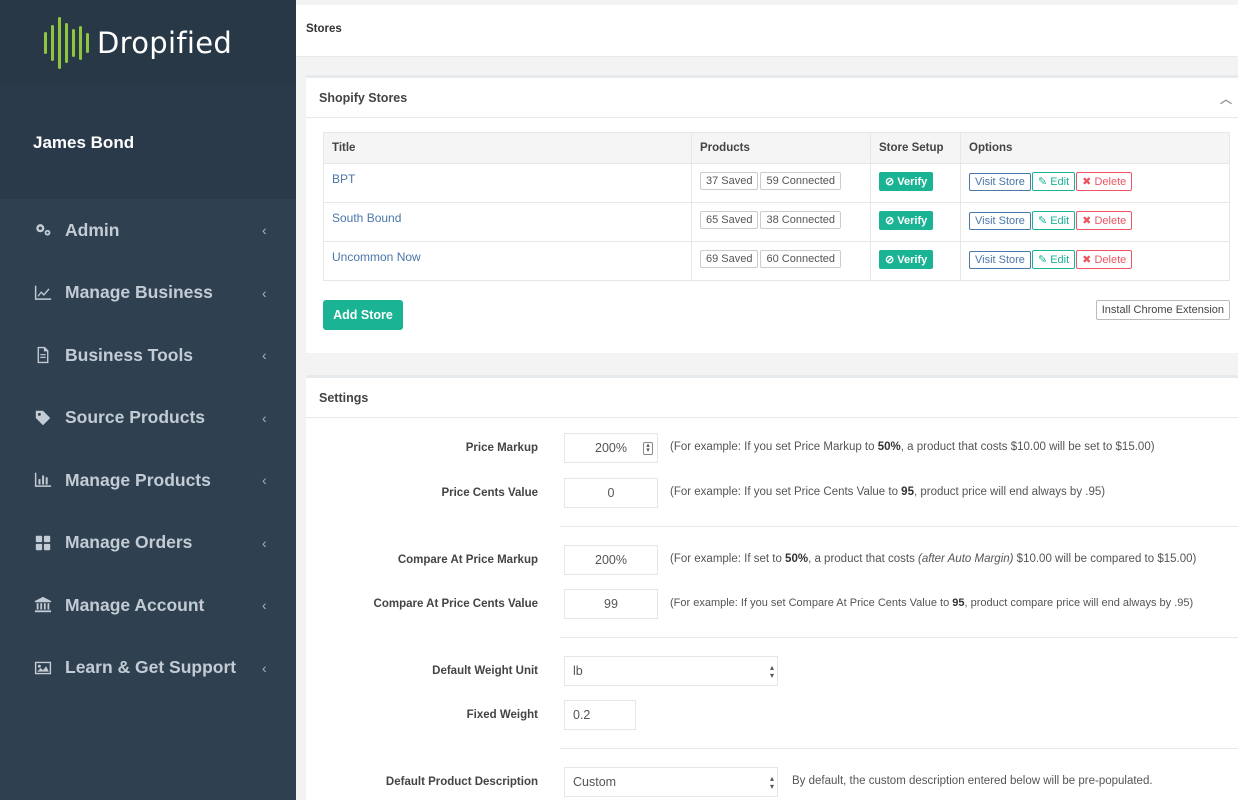  I want to click on sidebar-item-manage-business: Manage Business ‹, so click(148, 293).